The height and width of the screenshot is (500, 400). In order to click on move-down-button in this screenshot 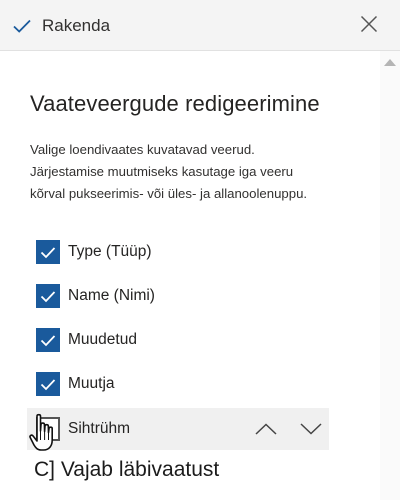, I will do `click(311, 429)`.